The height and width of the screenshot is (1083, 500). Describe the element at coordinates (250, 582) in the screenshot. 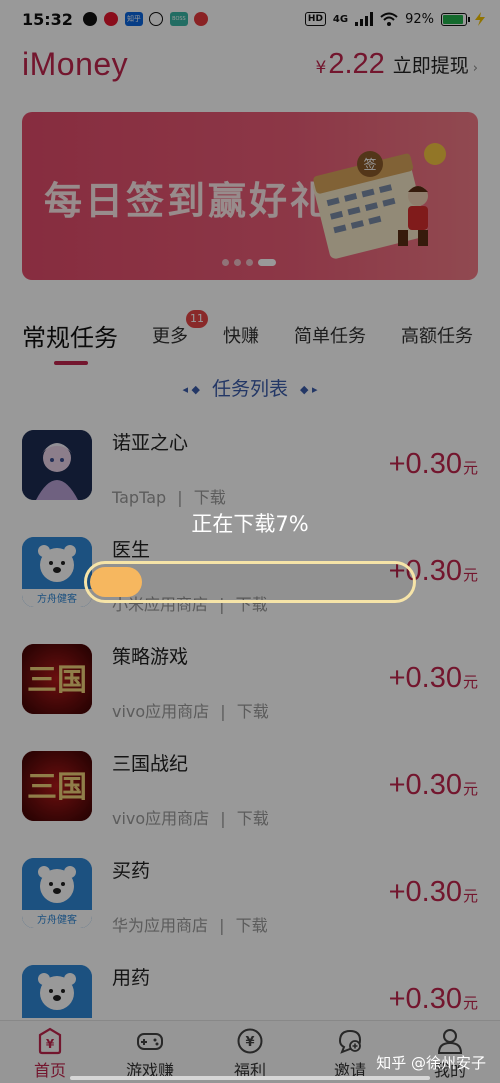

I see `download-progress-bar` at that location.